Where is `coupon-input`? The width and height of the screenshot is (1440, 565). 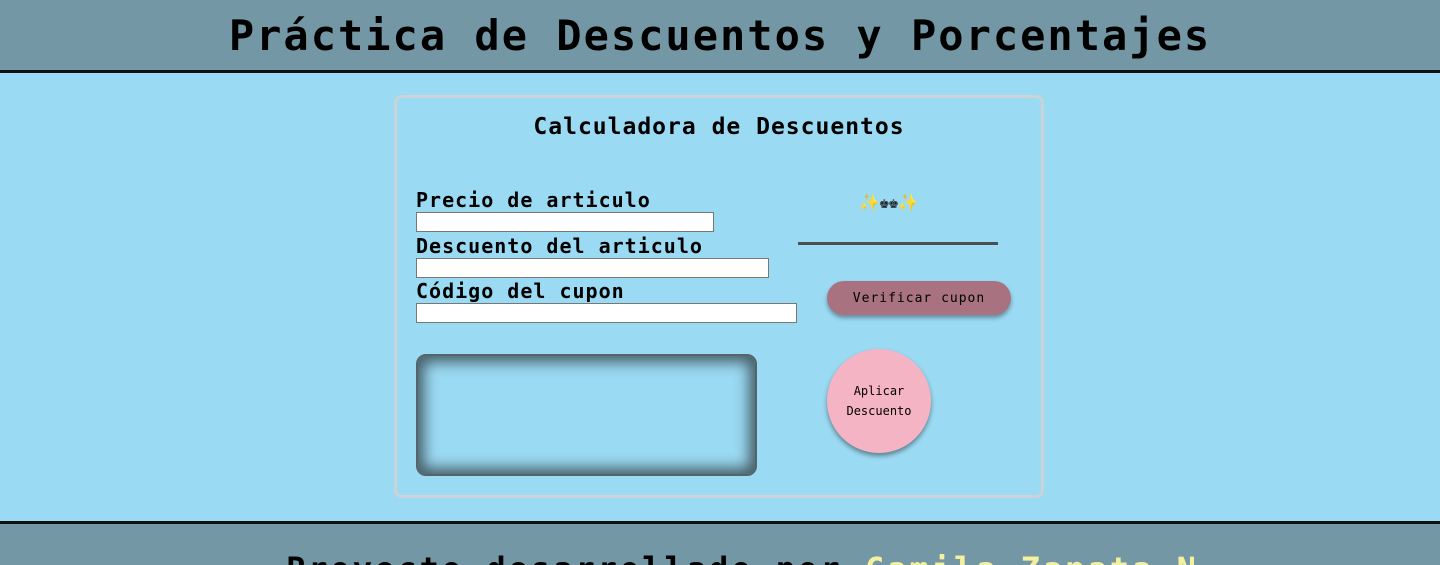 coupon-input is located at coordinates (606, 313).